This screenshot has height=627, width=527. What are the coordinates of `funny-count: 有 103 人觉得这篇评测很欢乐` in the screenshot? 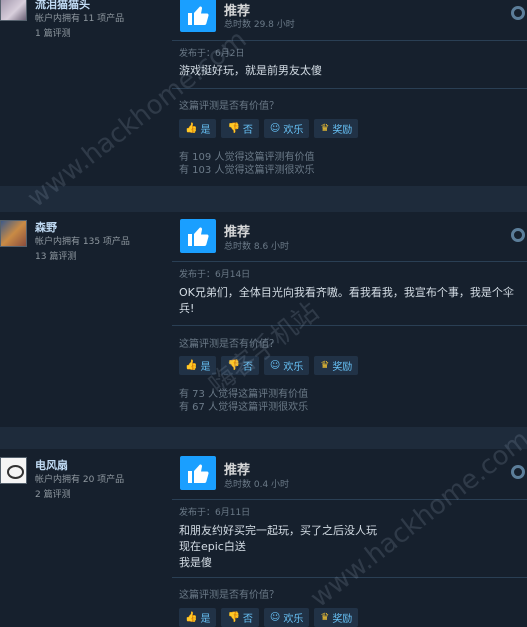 It's located at (247, 170).